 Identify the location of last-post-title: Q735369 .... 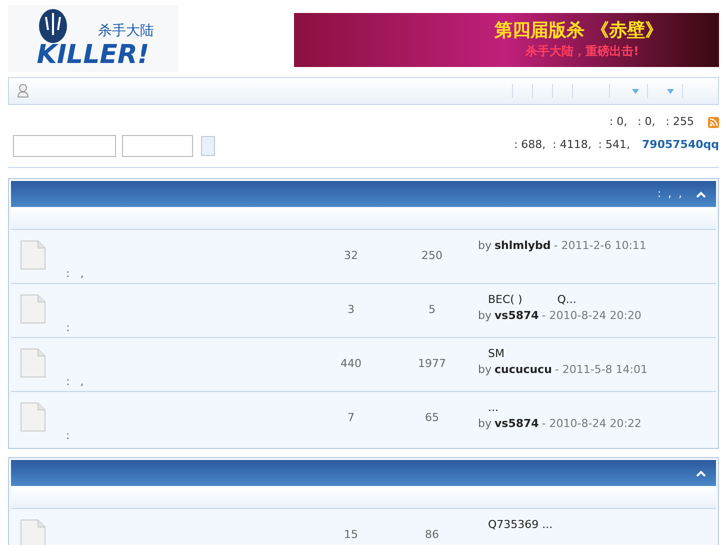
(597, 525).